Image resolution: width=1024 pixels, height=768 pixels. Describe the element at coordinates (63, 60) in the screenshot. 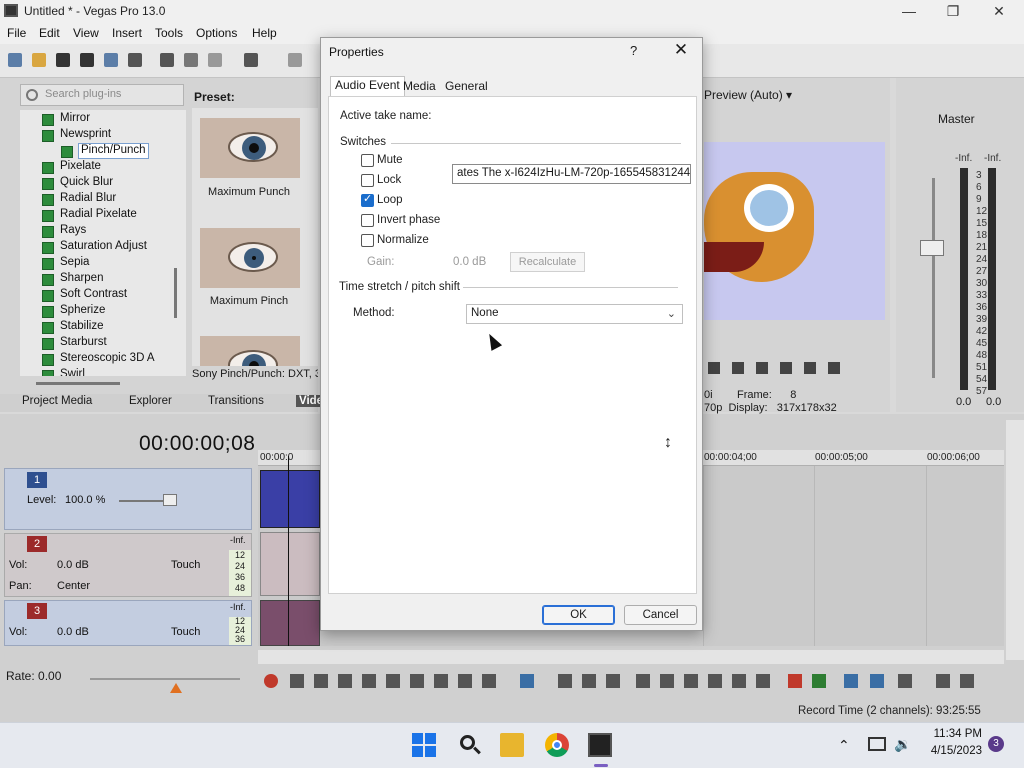

I see `save-icon` at that location.